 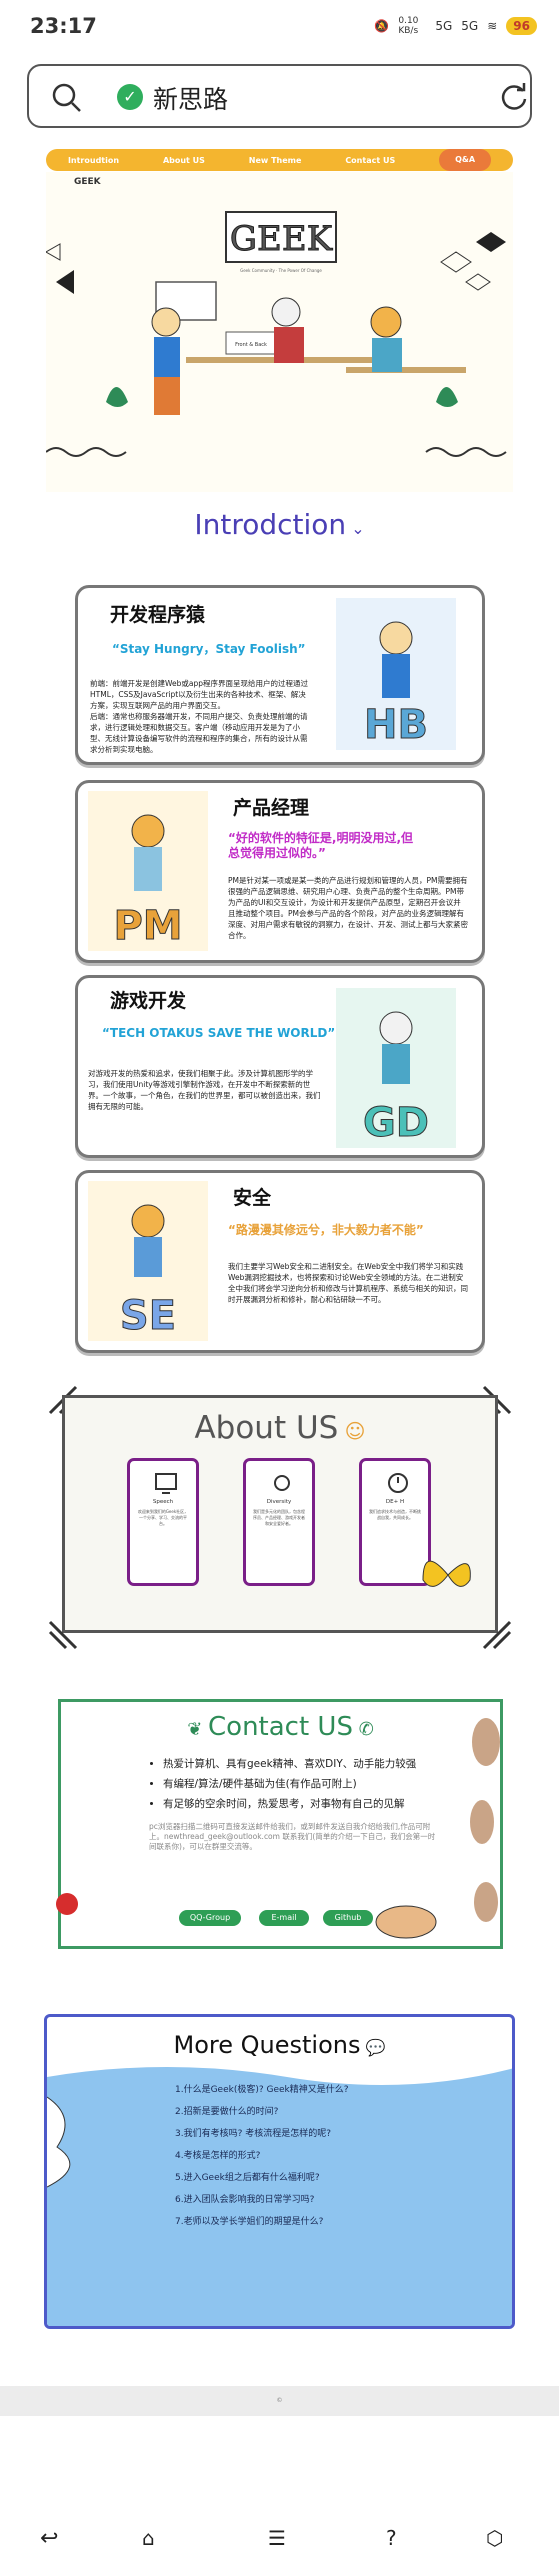 What do you see at coordinates (444, 26) in the screenshot?
I see `signal-icon: 5G` at bounding box center [444, 26].